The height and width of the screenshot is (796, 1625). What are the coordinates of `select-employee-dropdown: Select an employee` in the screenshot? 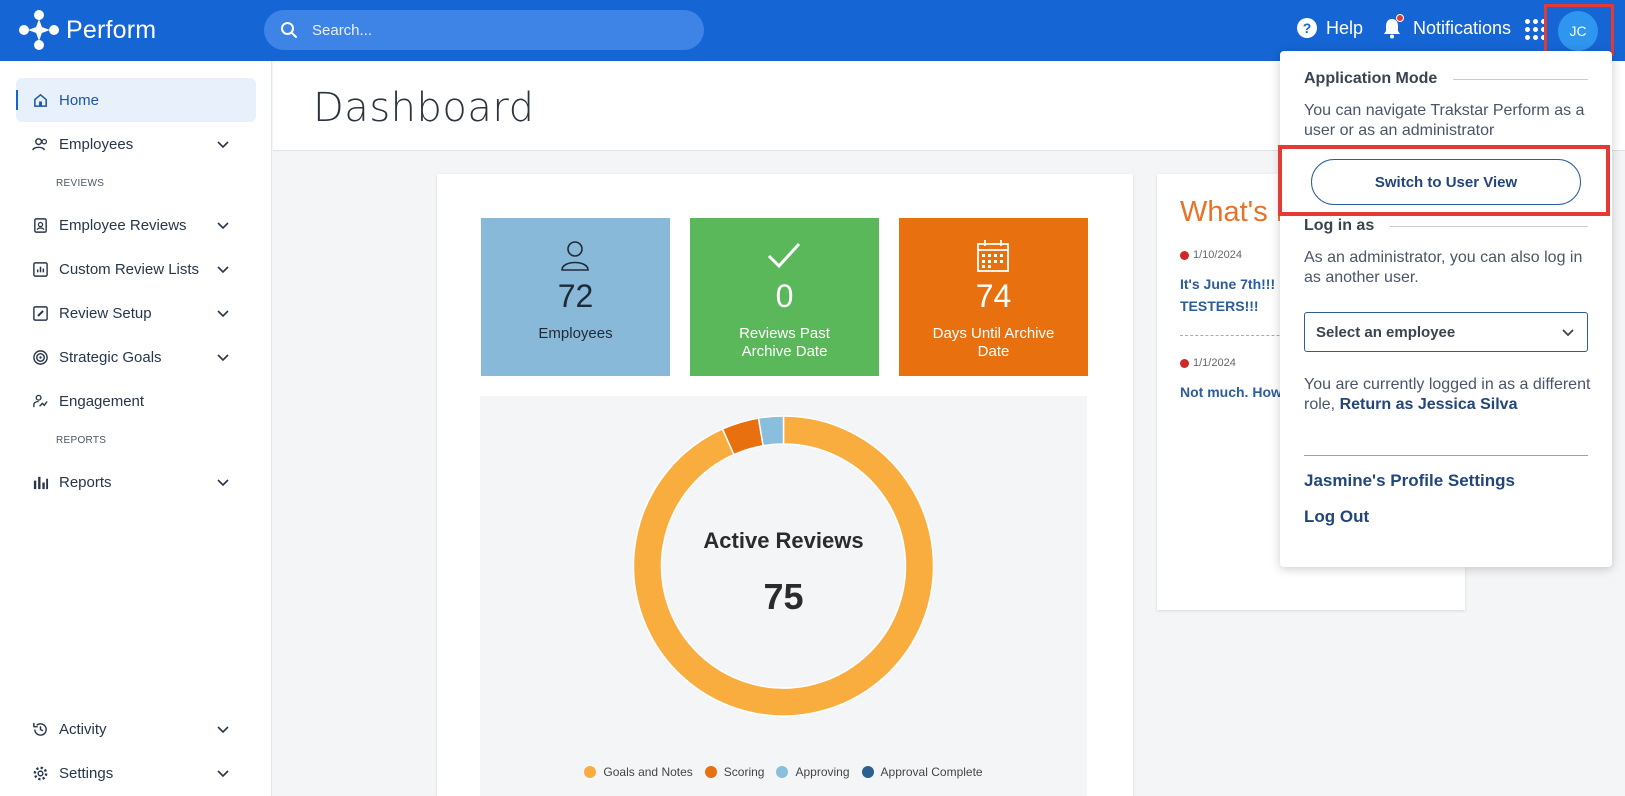 It's located at (1446, 332).